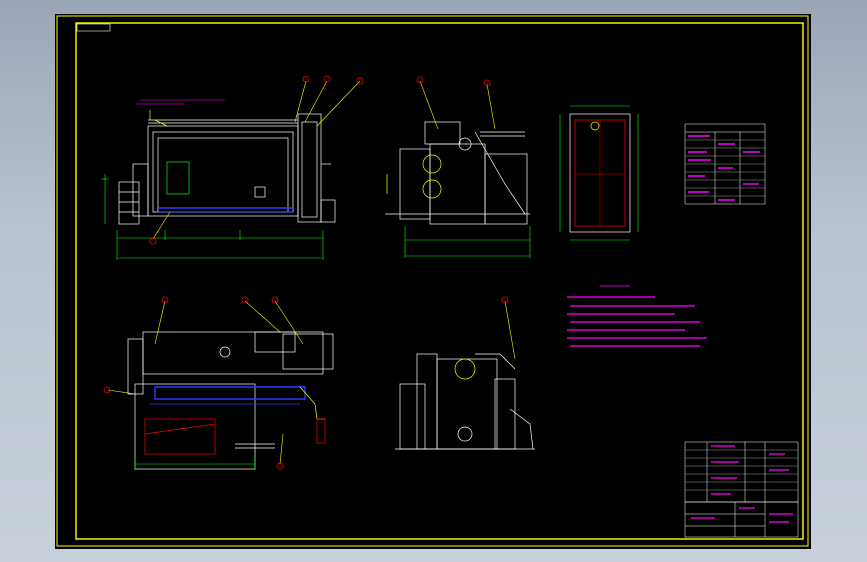  I want to click on section-view-dims, so click(195, 464).